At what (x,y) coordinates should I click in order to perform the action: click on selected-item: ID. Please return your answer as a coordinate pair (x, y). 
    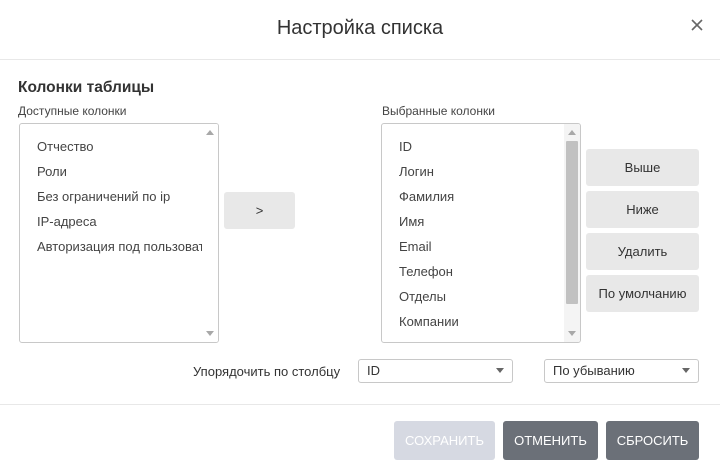
    Looking at the image, I should click on (473, 146).